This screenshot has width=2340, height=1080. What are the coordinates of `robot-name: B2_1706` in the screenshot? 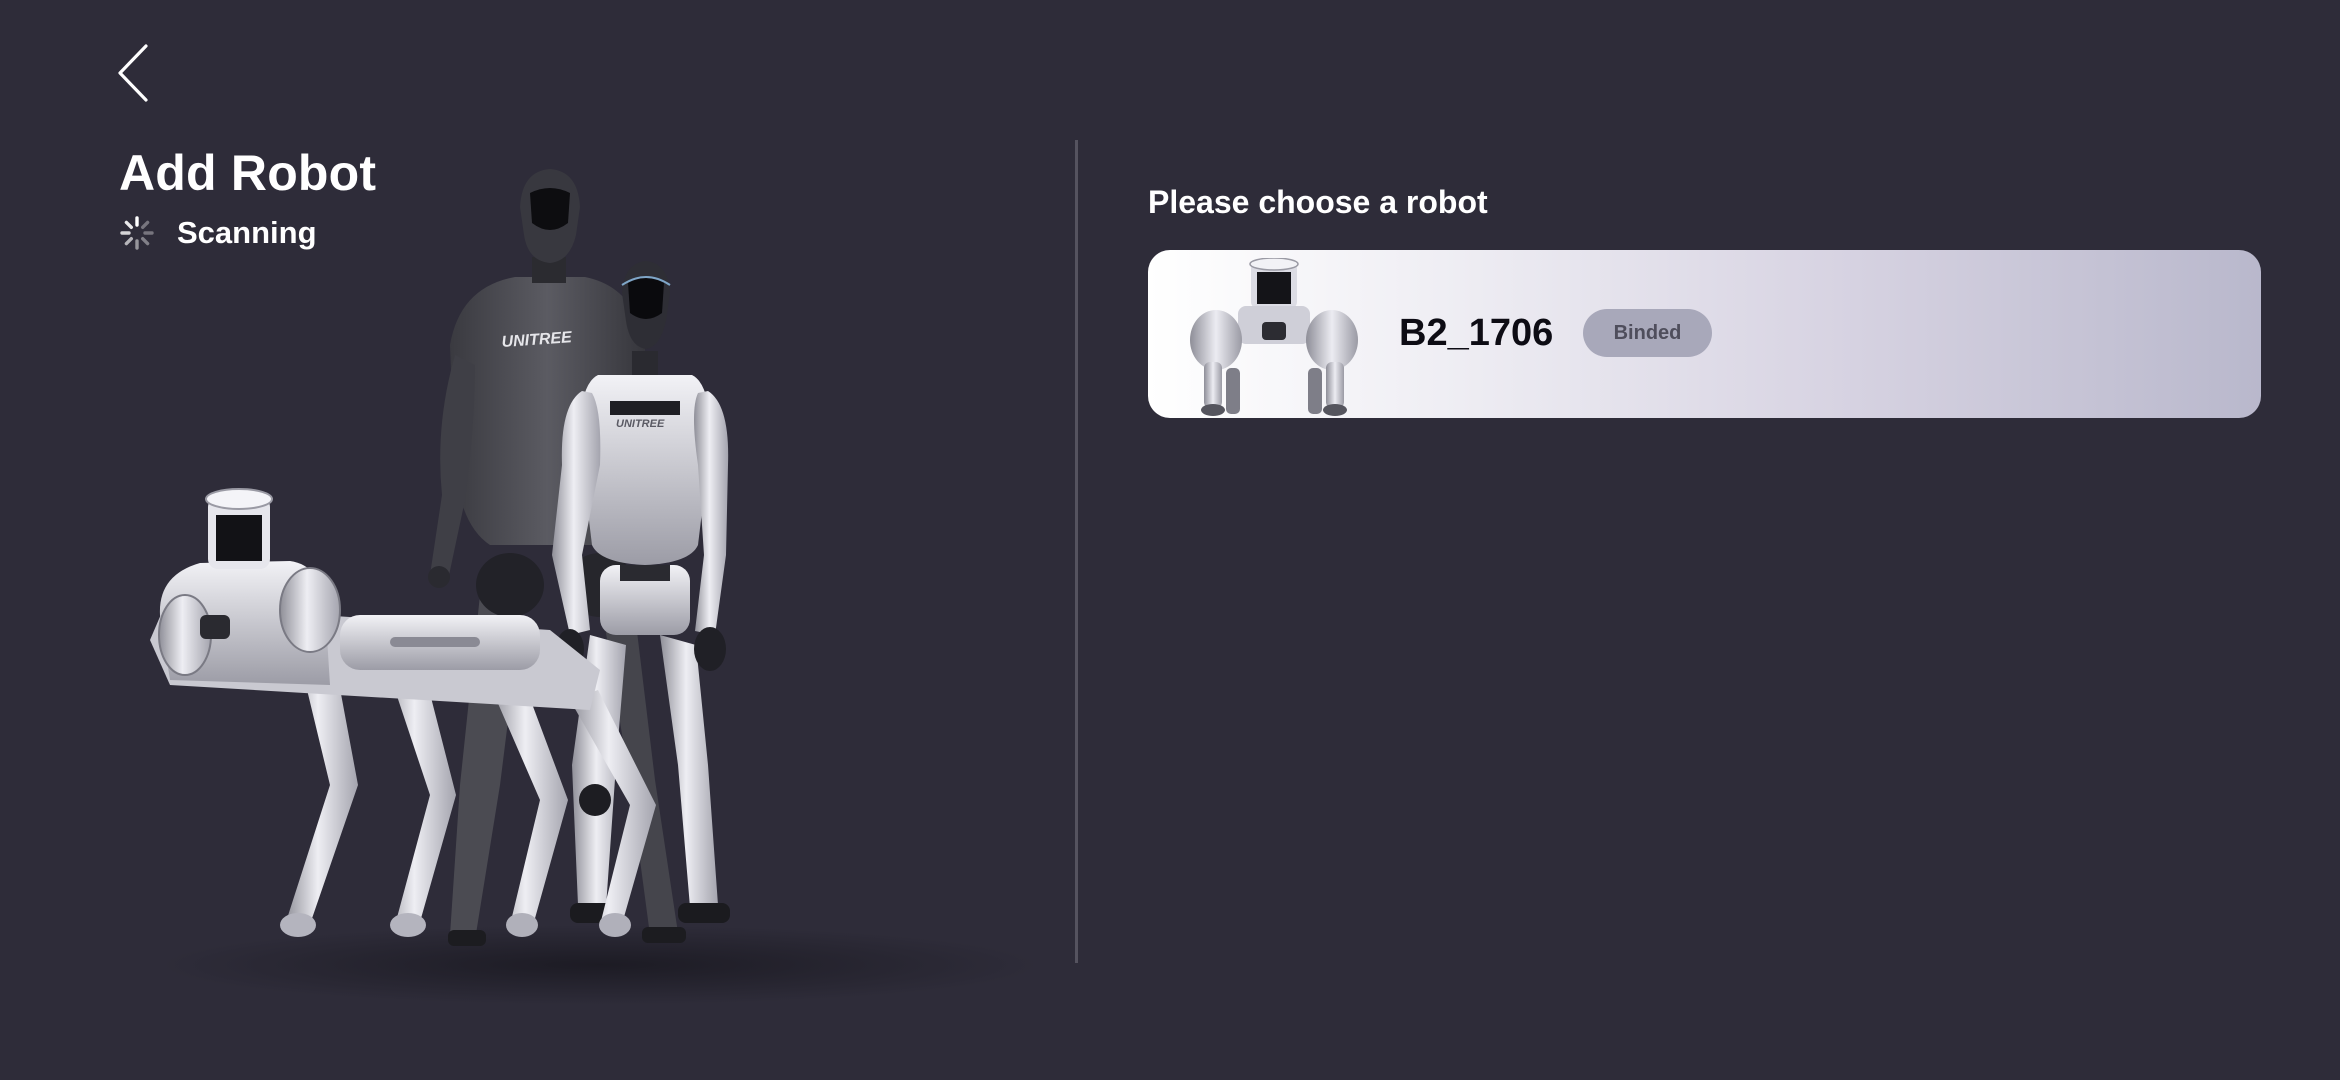 It's located at (1476, 333).